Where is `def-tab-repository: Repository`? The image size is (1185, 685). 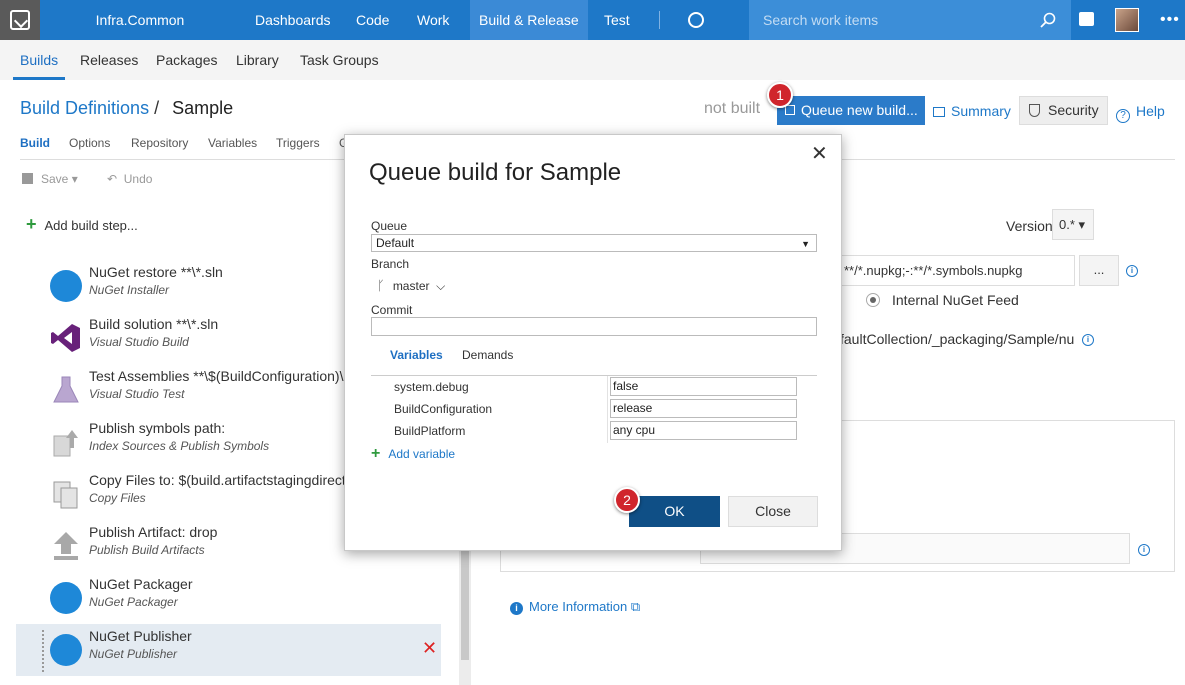 def-tab-repository: Repository is located at coordinates (159, 143).